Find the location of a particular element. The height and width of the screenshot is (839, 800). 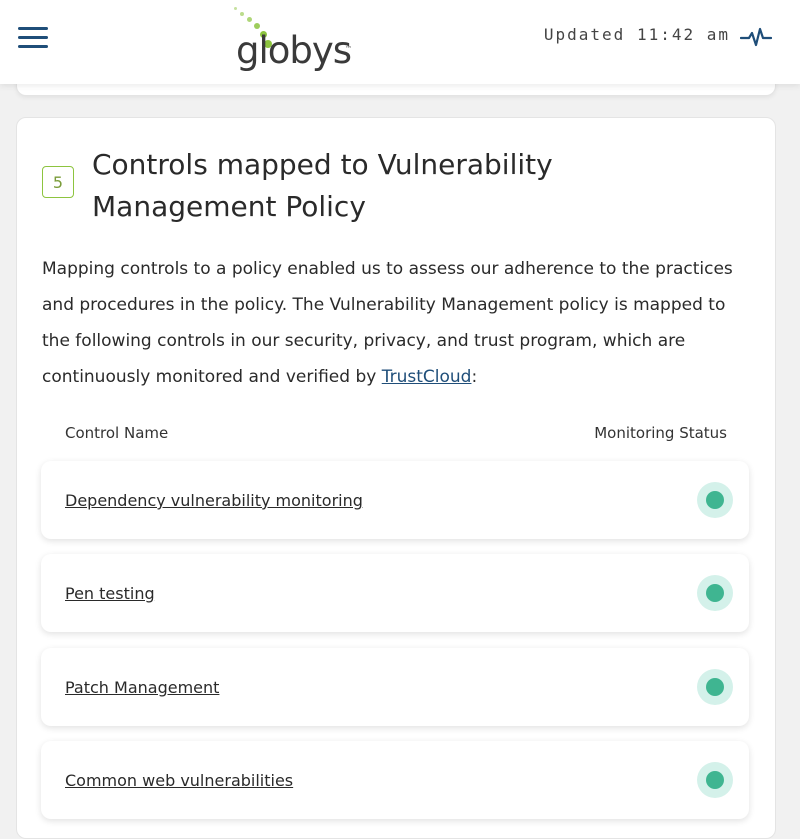

control-row: Patch Management is located at coordinates (395, 687).